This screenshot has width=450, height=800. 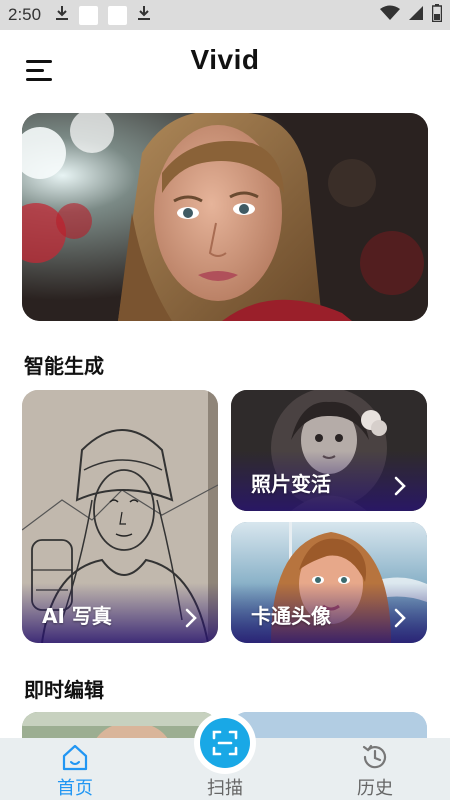 What do you see at coordinates (225, 59) in the screenshot?
I see `app-title: Vivid` at bounding box center [225, 59].